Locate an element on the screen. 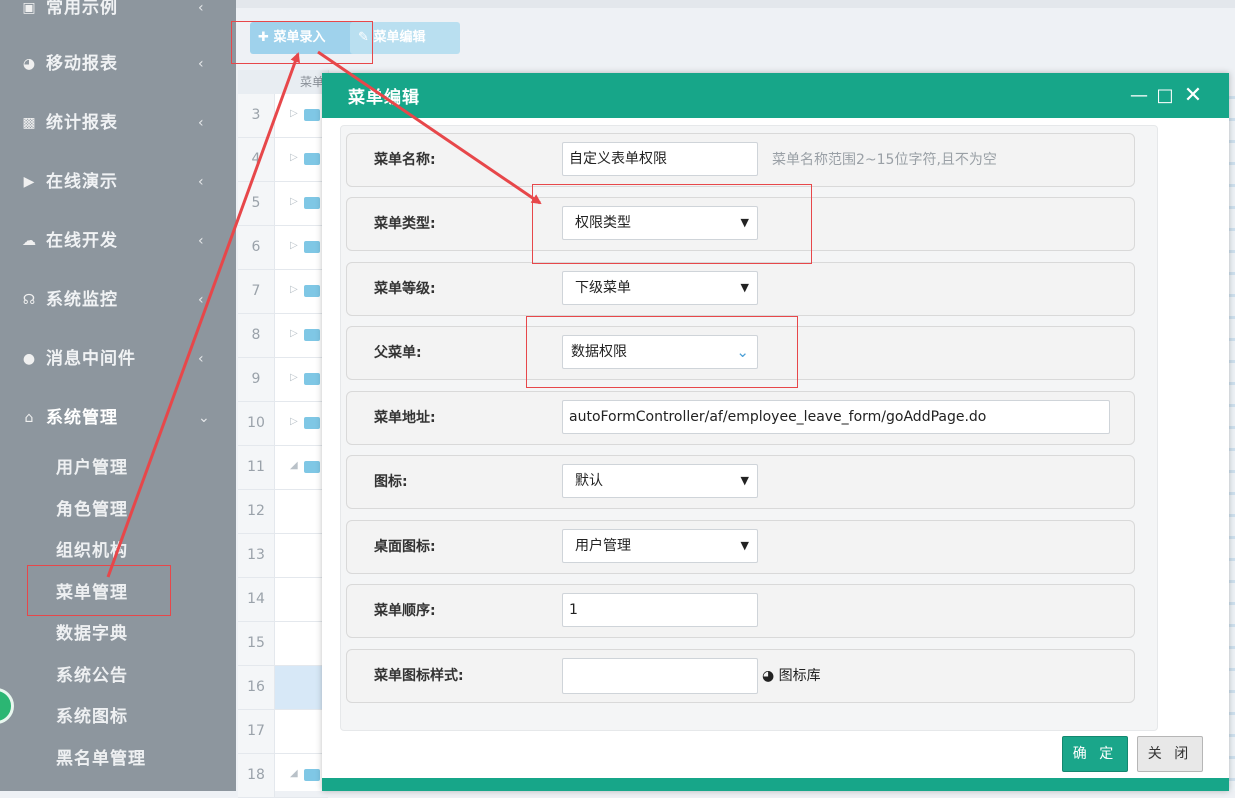 The image size is (1235, 798). field-row-desktop-icon: 桌面图标: 用户管理 ▼ is located at coordinates (740, 547).